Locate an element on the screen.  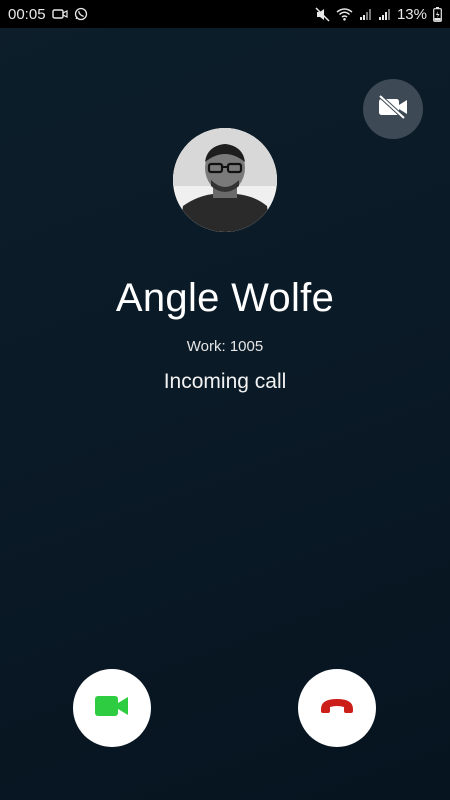
whatsapp-icon is located at coordinates (81, 14).